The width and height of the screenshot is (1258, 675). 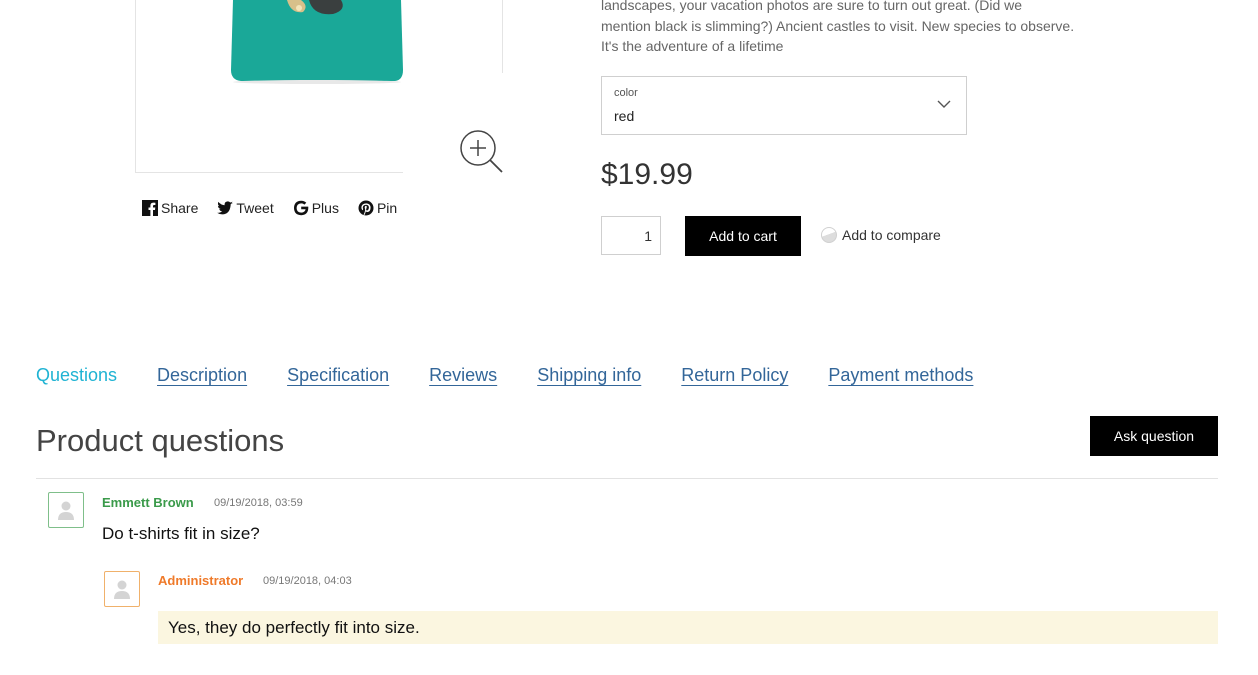 I want to click on tab-shipping-info: Shipping info, so click(x=589, y=375).